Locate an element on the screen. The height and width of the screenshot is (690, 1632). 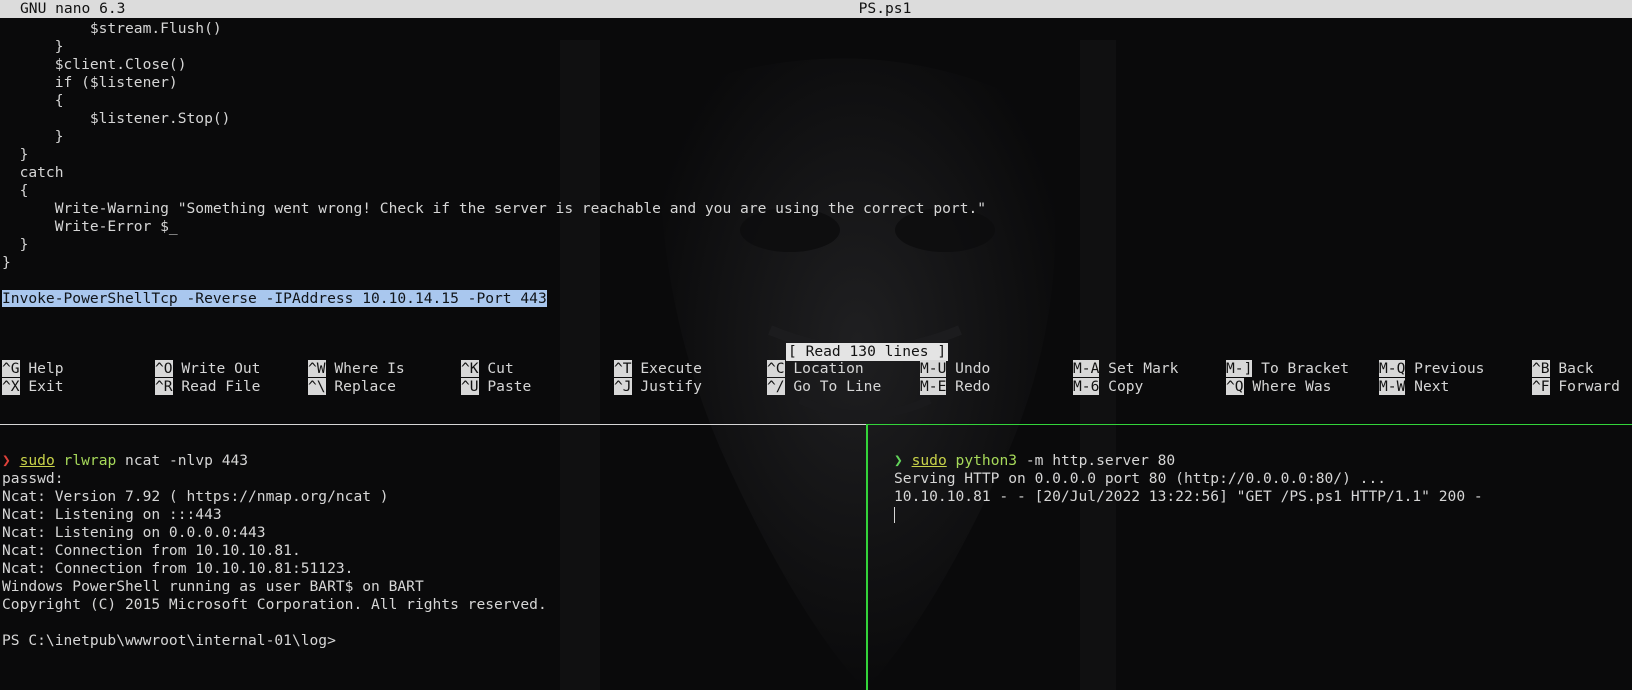
active-pane-border-top is located at coordinates (1249, 424).